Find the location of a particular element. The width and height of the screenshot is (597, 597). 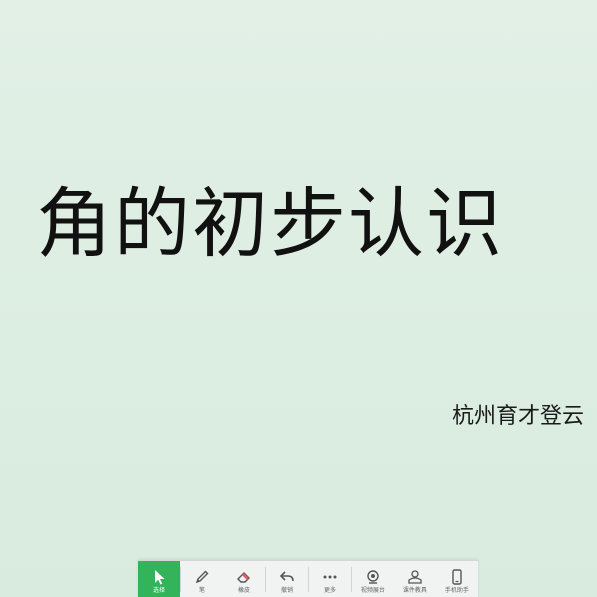

pen-tool-button: 笔 is located at coordinates (202, 579).